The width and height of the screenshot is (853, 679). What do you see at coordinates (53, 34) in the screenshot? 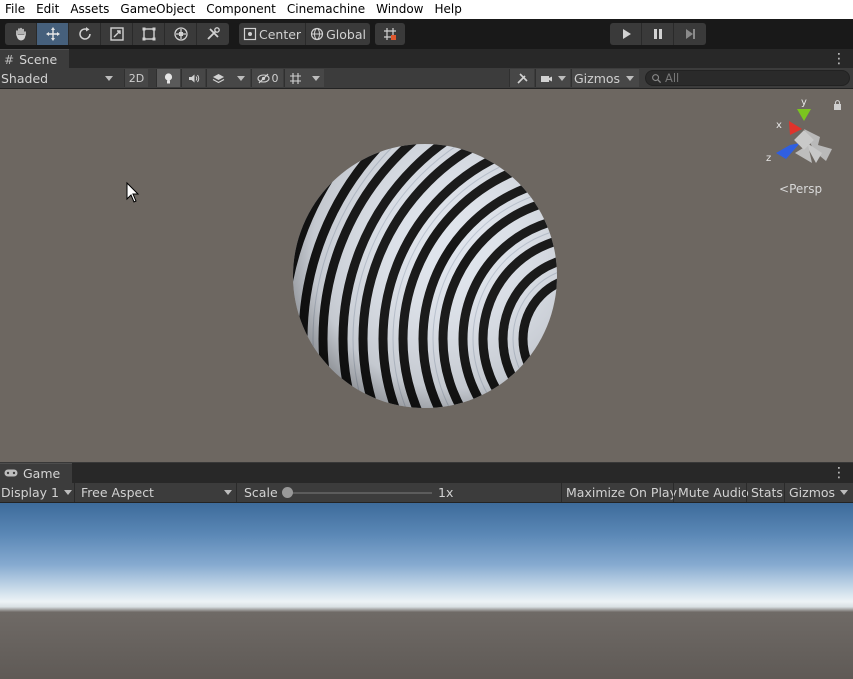
I see `move-tool-button` at bounding box center [53, 34].